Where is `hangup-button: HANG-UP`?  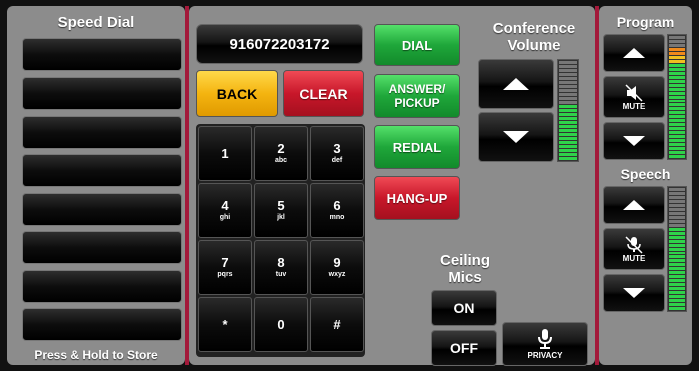
hangup-button: HANG-UP is located at coordinates (417, 198).